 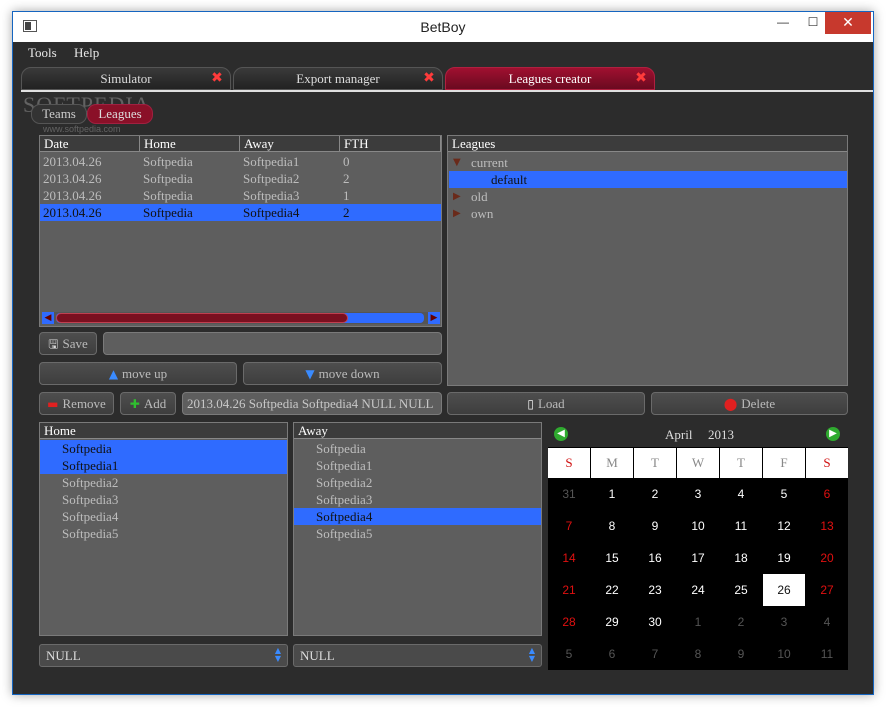 What do you see at coordinates (612, 558) in the screenshot?
I see `calendar-day: 15` at bounding box center [612, 558].